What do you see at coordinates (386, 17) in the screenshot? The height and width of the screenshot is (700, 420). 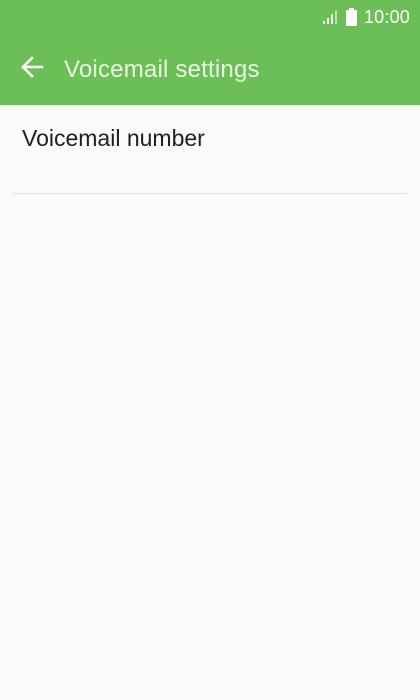 I see `status-clock: 10:00` at bounding box center [386, 17].